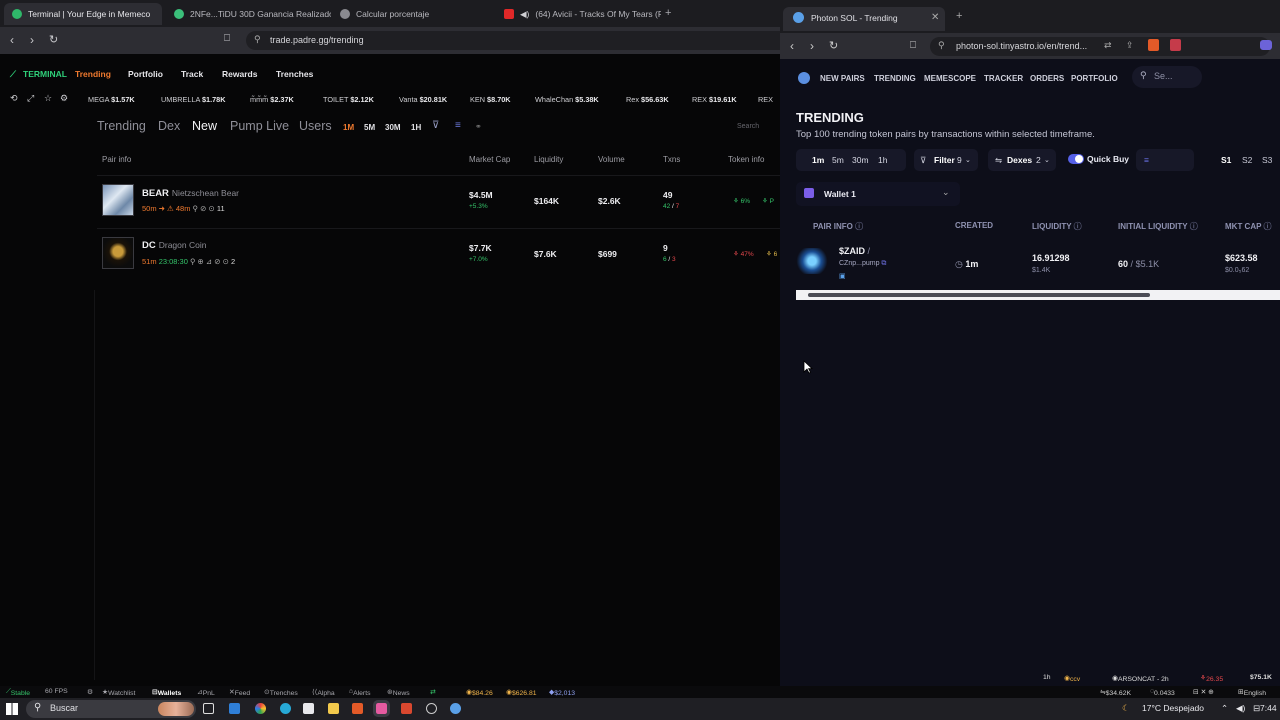 The height and width of the screenshot is (720, 1280). What do you see at coordinates (950, 78) in the screenshot?
I see `nav-memescope: MEMESCOPE` at bounding box center [950, 78].